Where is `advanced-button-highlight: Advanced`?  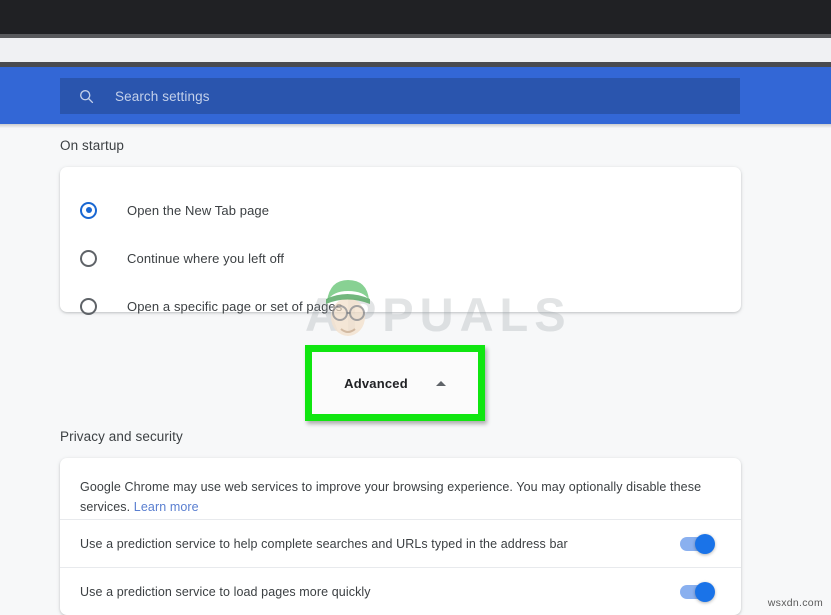
advanced-button-highlight: Advanced is located at coordinates (395, 383).